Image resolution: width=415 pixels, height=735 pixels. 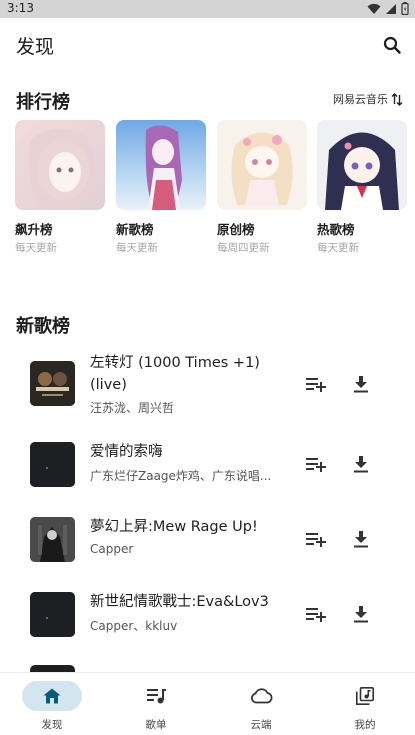 What do you see at coordinates (126, 452) in the screenshot?
I see `song-title: 爱情的索嗨` at bounding box center [126, 452].